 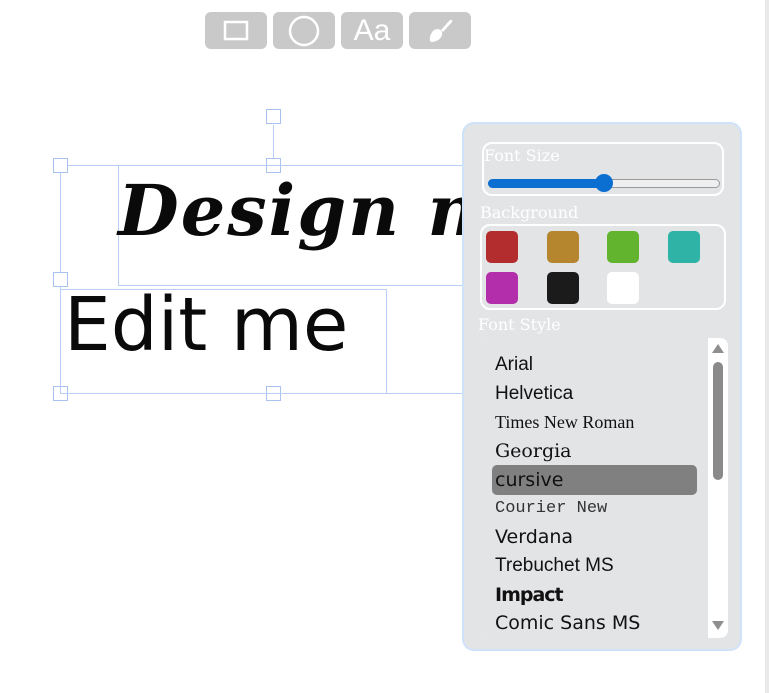 What do you see at coordinates (594, 566) in the screenshot?
I see `font-option: Trebuchet MS` at bounding box center [594, 566].